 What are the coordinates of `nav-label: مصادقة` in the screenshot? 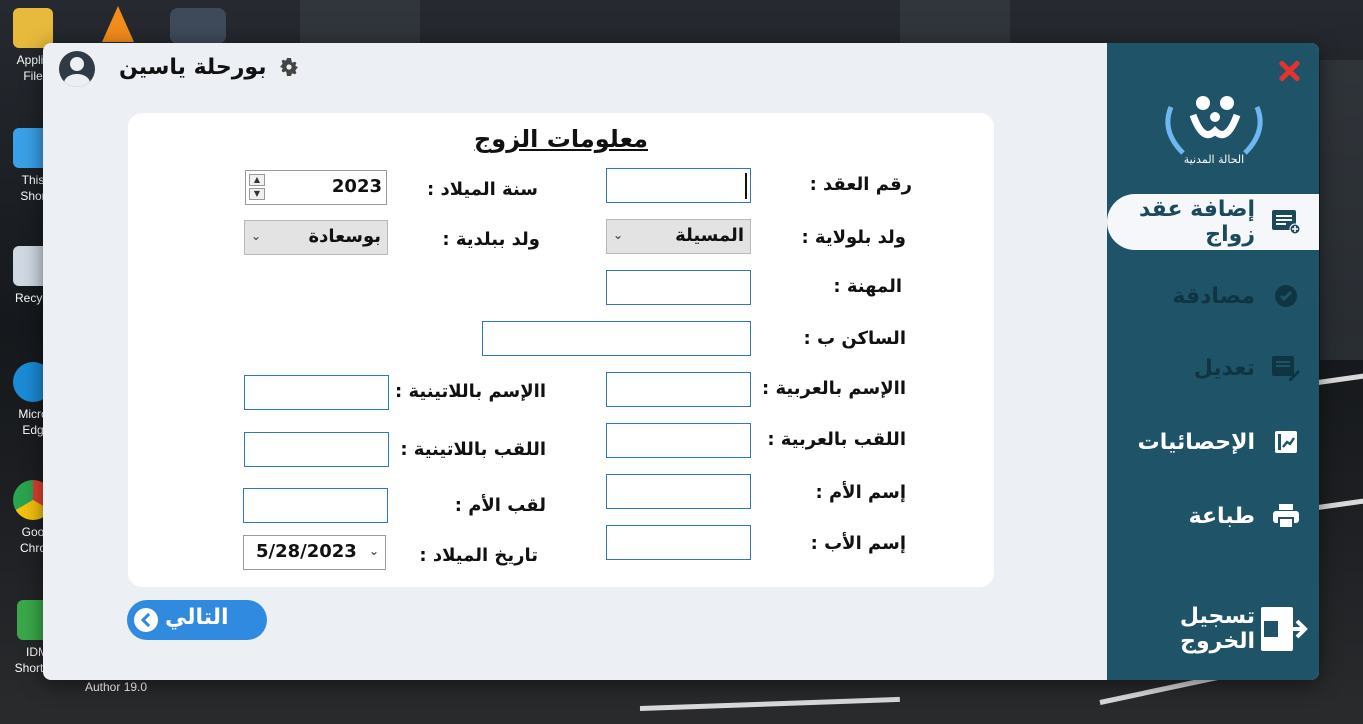 It's located at (1213, 296).